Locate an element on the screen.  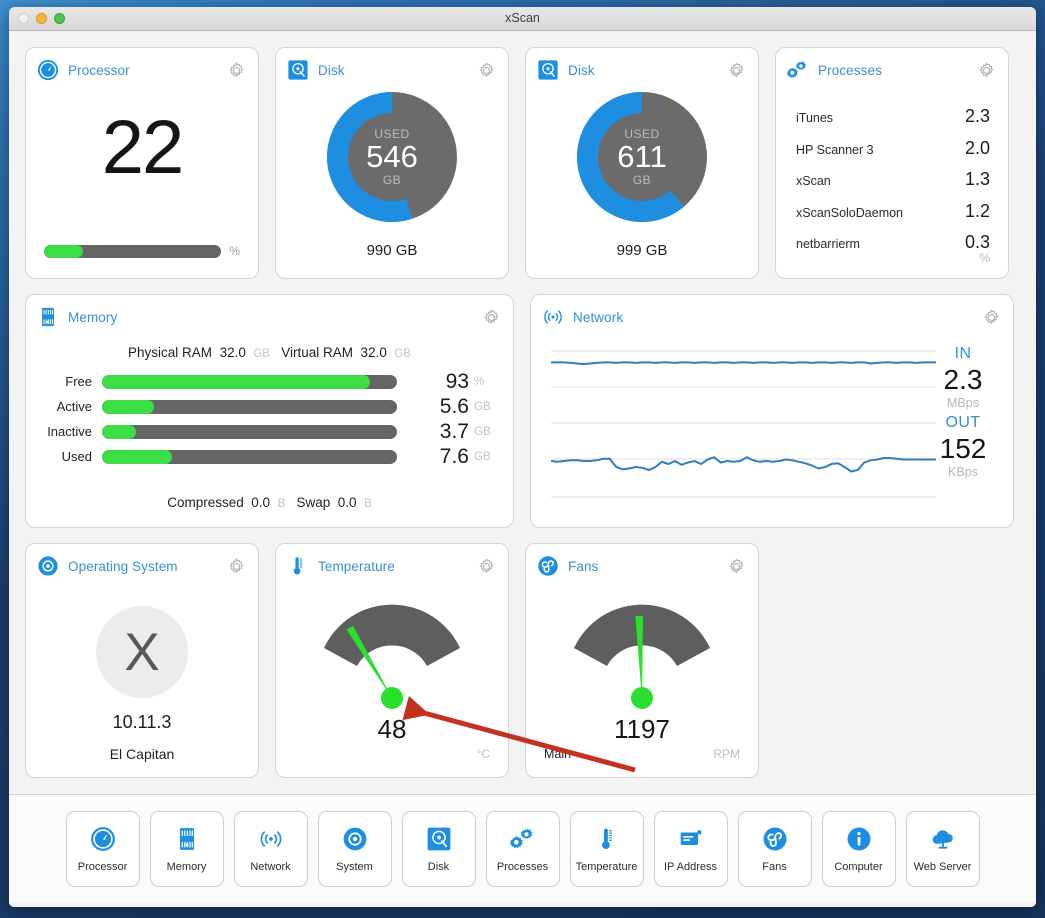
disk-2-donut-wrap: USED 611 GB is located at coordinates (642, 157).